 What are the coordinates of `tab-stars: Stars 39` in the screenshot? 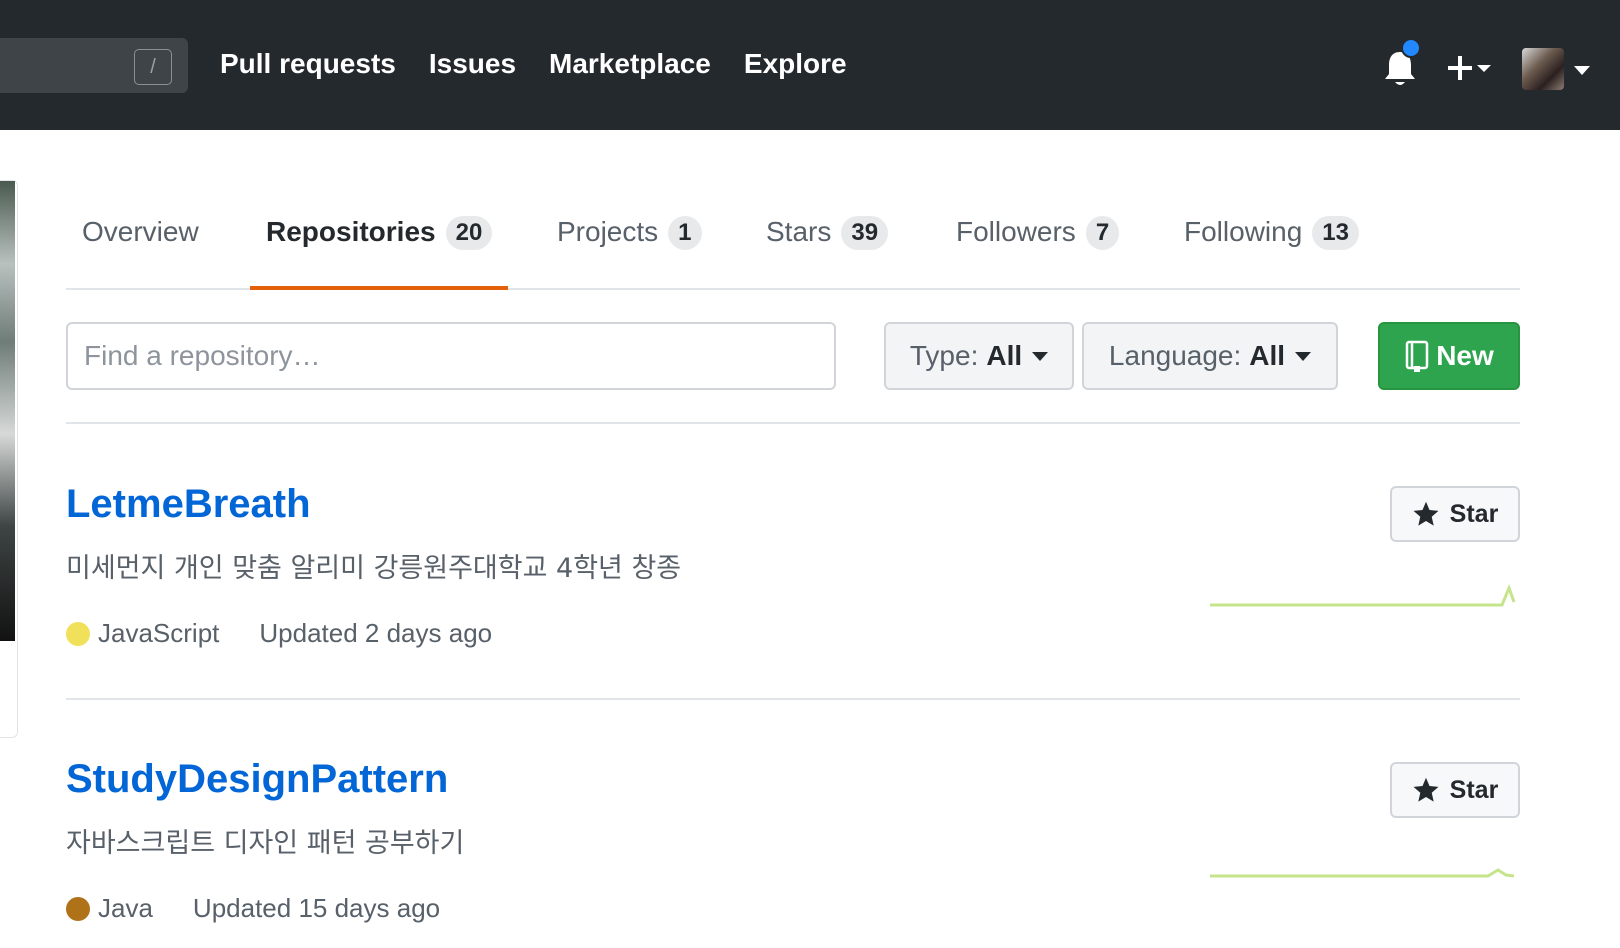 It's located at (827, 238).